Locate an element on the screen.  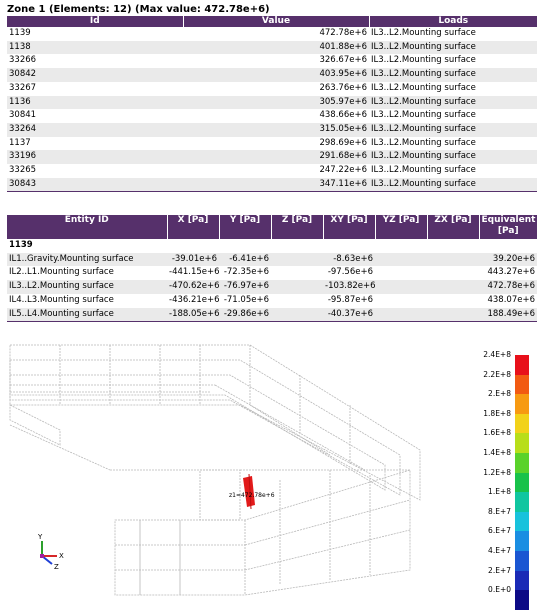
table-row: 1138 401.88e+6 IL3..L2.Mounting surface is located at coordinates (272, 47).